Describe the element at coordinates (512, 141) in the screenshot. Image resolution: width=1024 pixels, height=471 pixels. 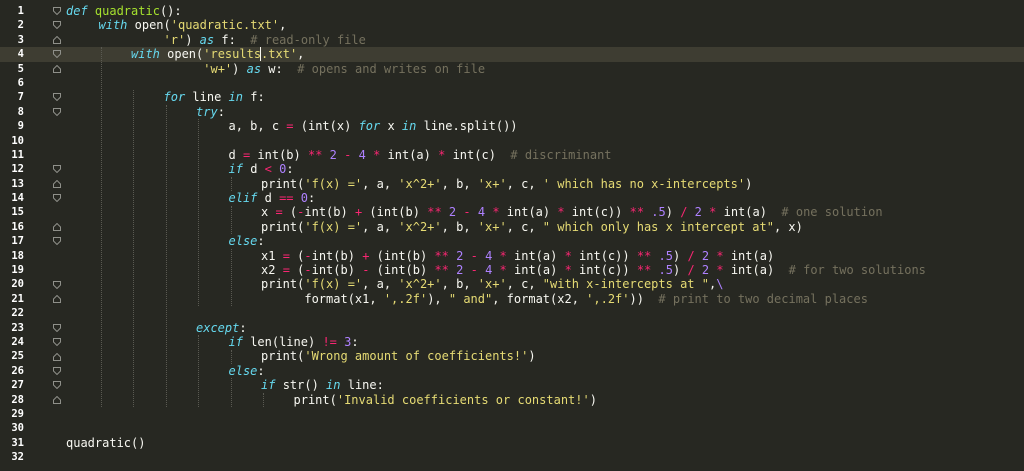
I see `code-line: 10` at that location.